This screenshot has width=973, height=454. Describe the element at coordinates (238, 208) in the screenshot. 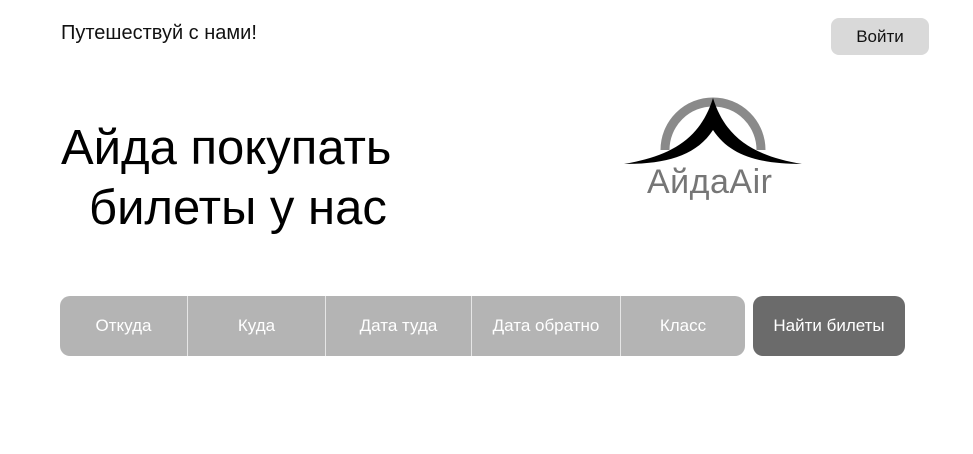

I see `hero-title-line2: билеты у нас` at that location.